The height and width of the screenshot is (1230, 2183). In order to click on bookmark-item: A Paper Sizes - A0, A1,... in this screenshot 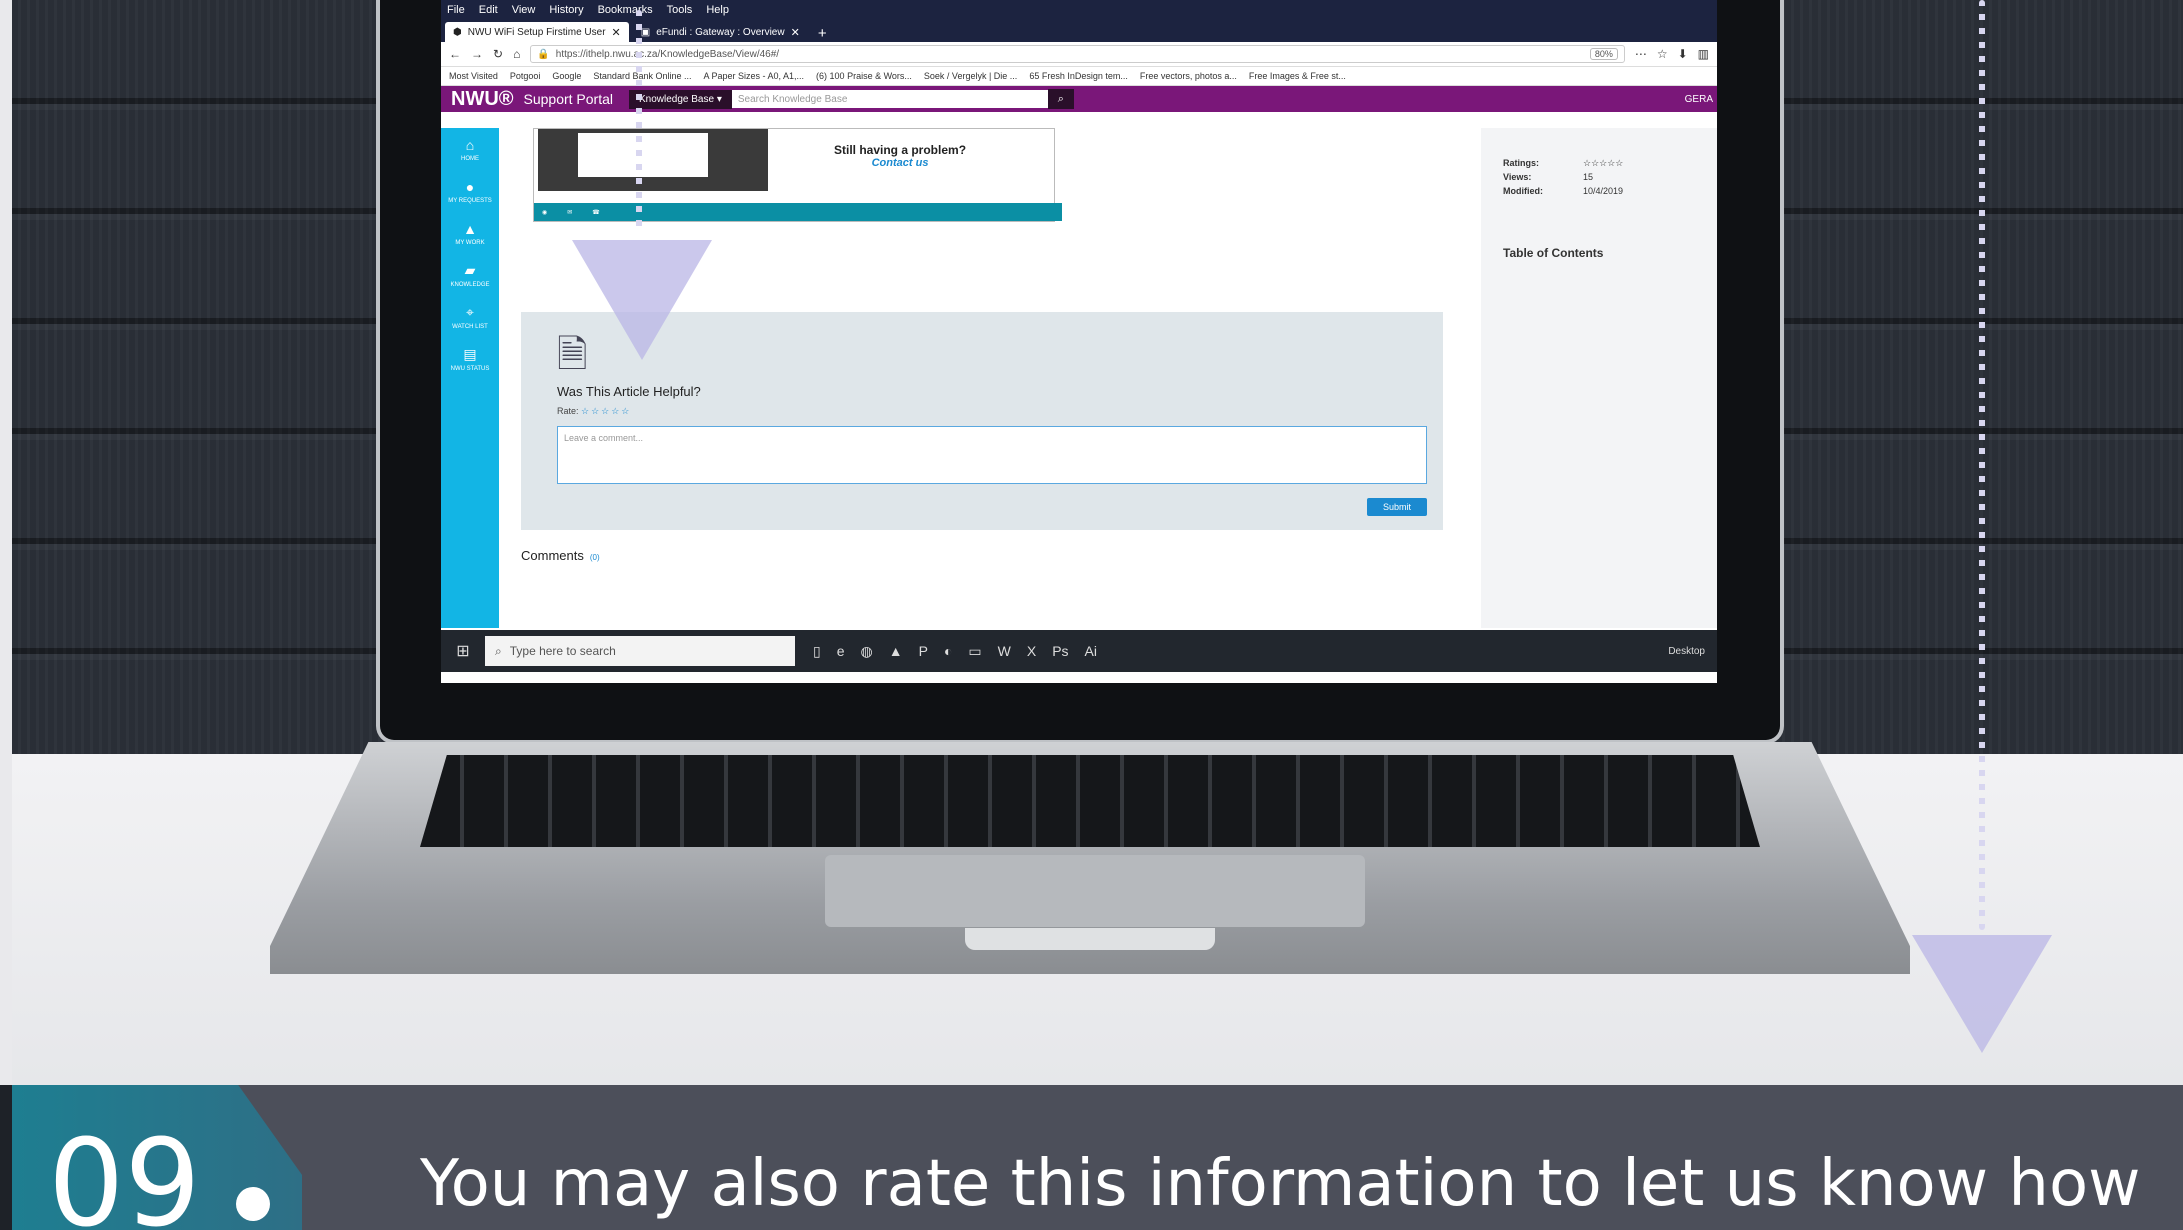, I will do `click(753, 76)`.